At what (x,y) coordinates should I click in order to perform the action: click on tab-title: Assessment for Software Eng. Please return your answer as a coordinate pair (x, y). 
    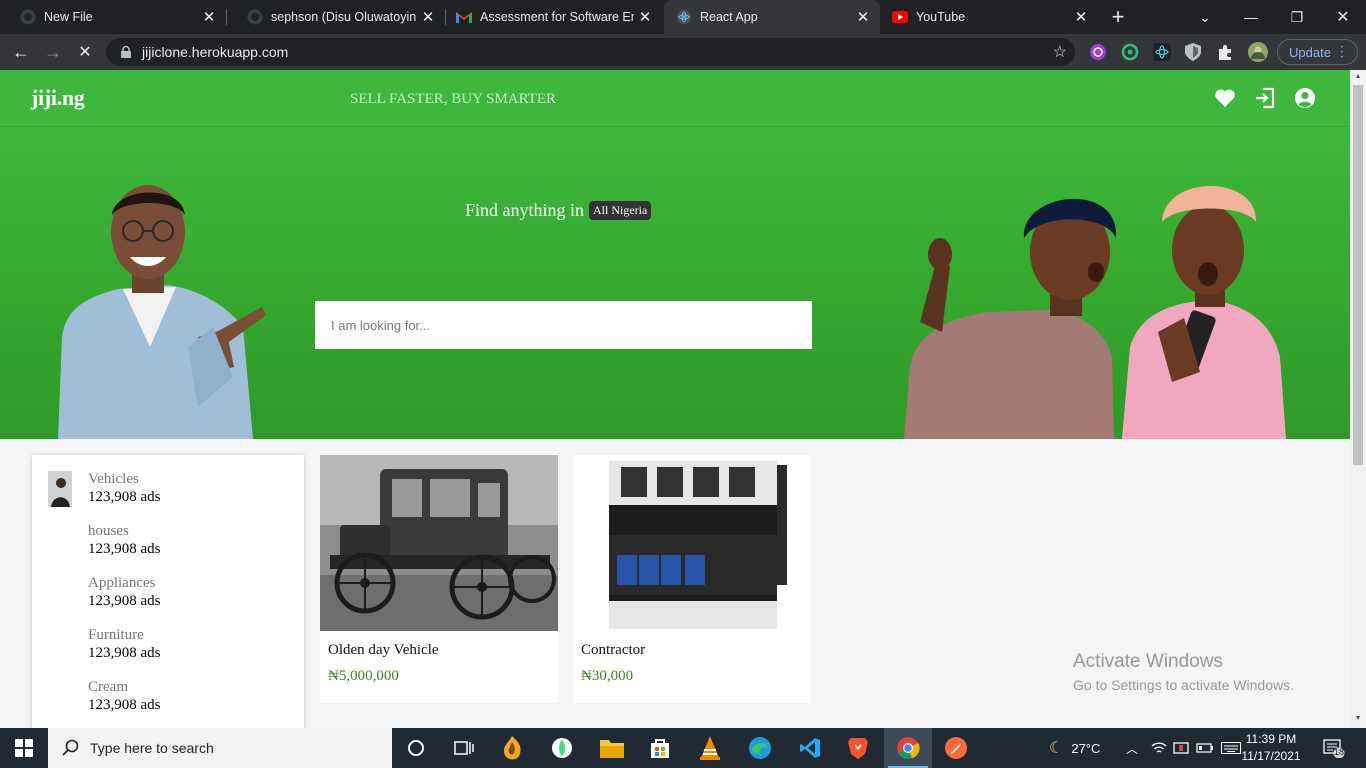
    Looking at the image, I should click on (557, 17).